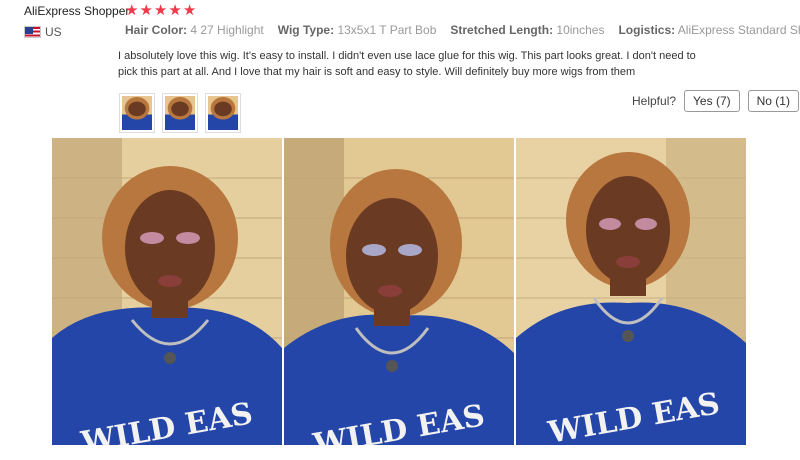 This screenshot has height=460, width=800. I want to click on attribute-length: Stretched Length: 10inches, so click(527, 30).